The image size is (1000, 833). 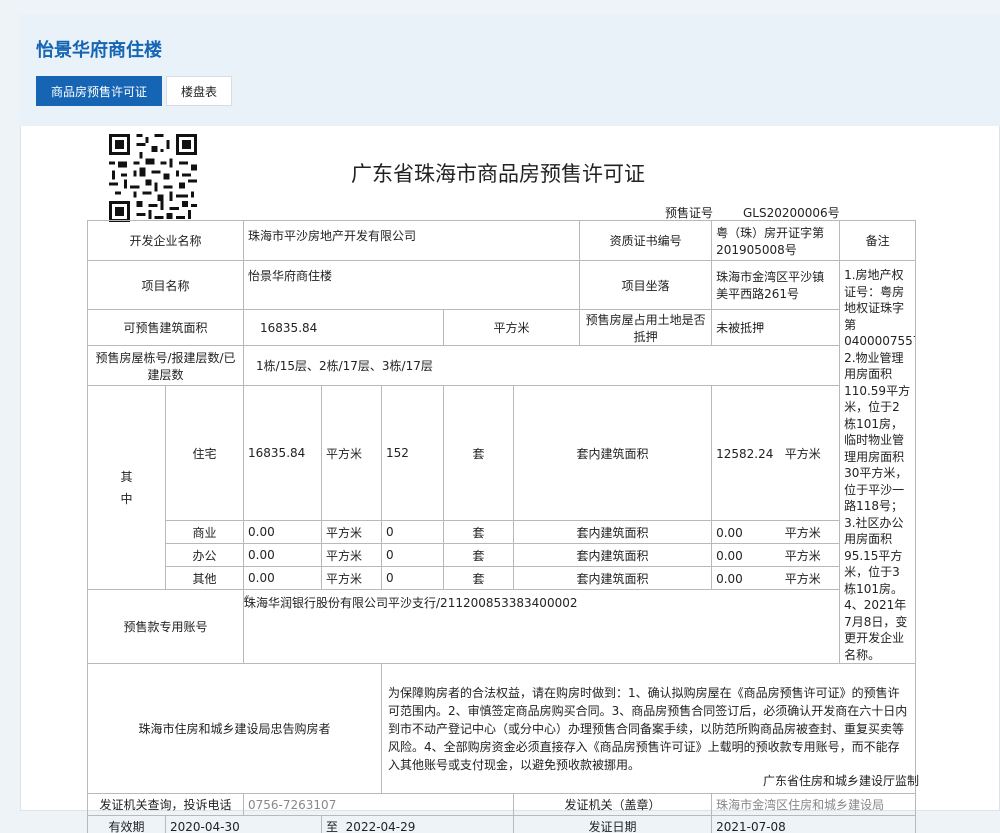 I want to click on use-row: 其他 0.00 平方米 0 套 套内建筑面积 0.00 平方米, so click(x=502, y=578).